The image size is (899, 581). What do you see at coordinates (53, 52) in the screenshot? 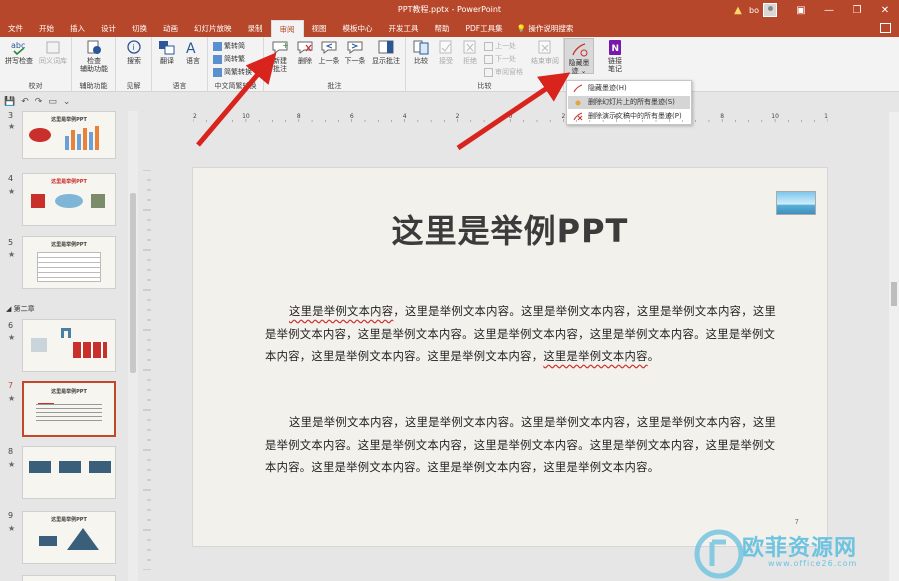
I see `thesaurus-button: 同义词库` at bounding box center [53, 52].